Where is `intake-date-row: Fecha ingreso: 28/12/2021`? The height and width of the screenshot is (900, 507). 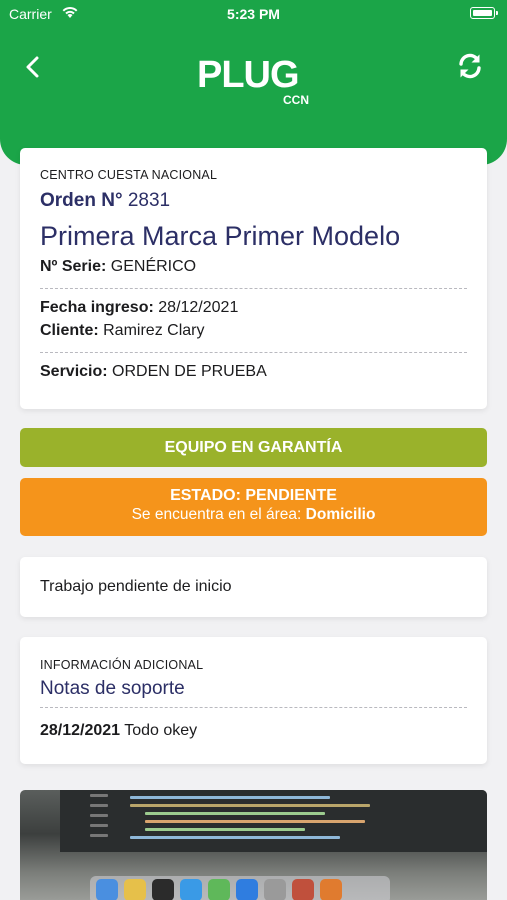
intake-date-row: Fecha ingreso: 28/12/2021 is located at coordinates (253, 308).